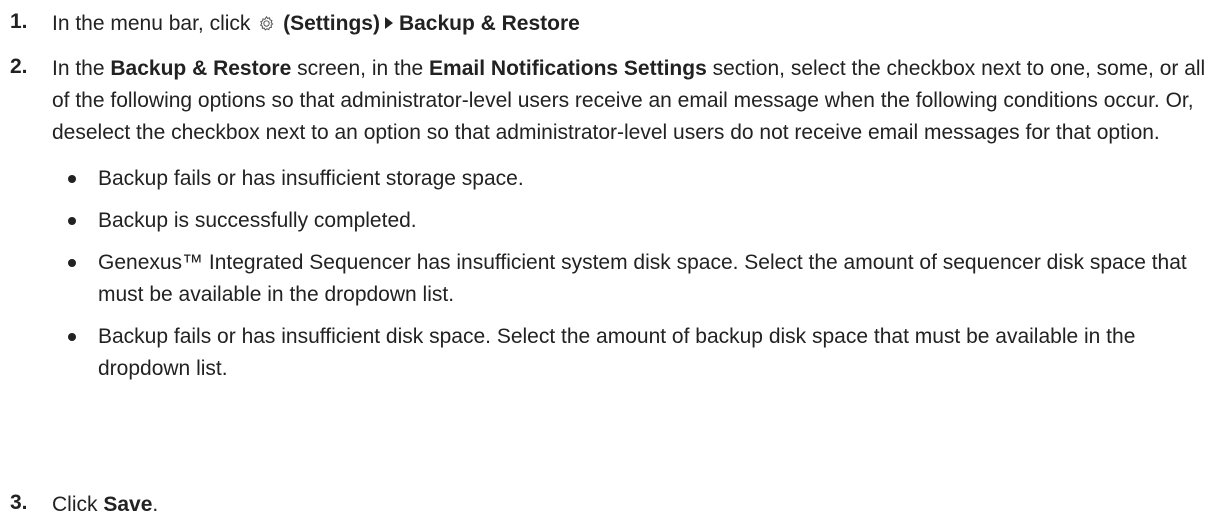  Describe the element at coordinates (151, 23) in the screenshot. I see `step-text-fragment: In the menu bar, click` at that location.